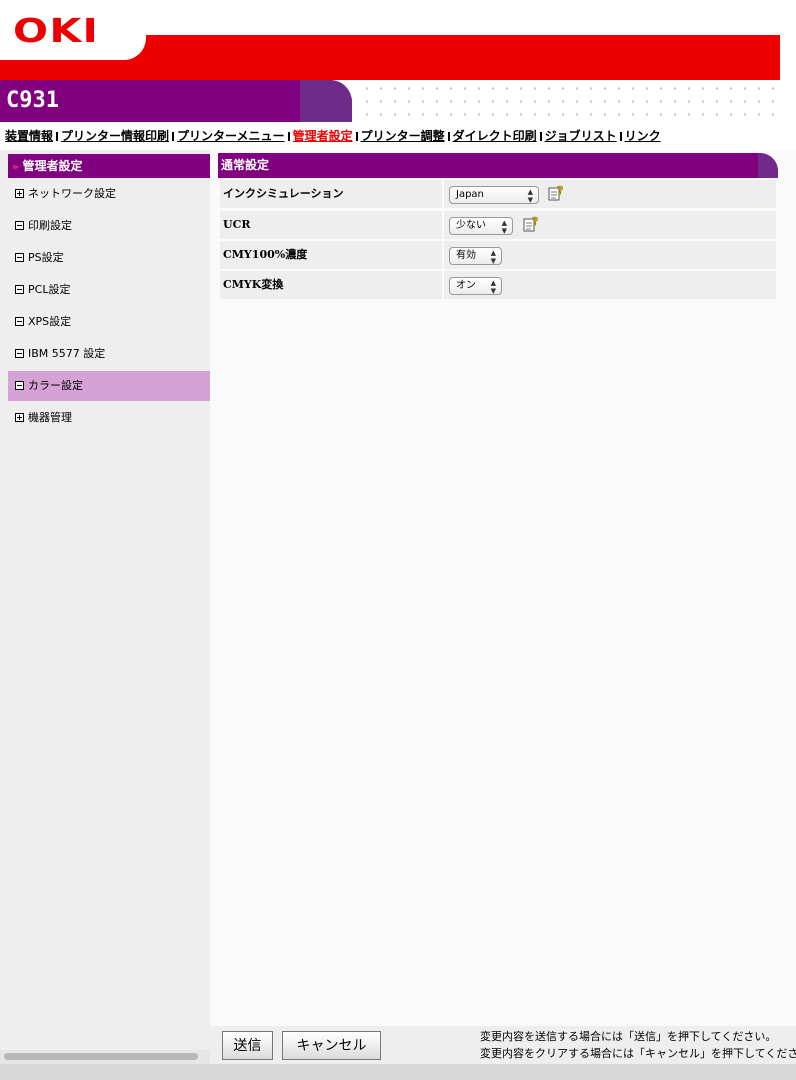 The width and height of the screenshot is (796, 1080). Describe the element at coordinates (643, 136) in the screenshot. I see `nav-links: リンク` at that location.